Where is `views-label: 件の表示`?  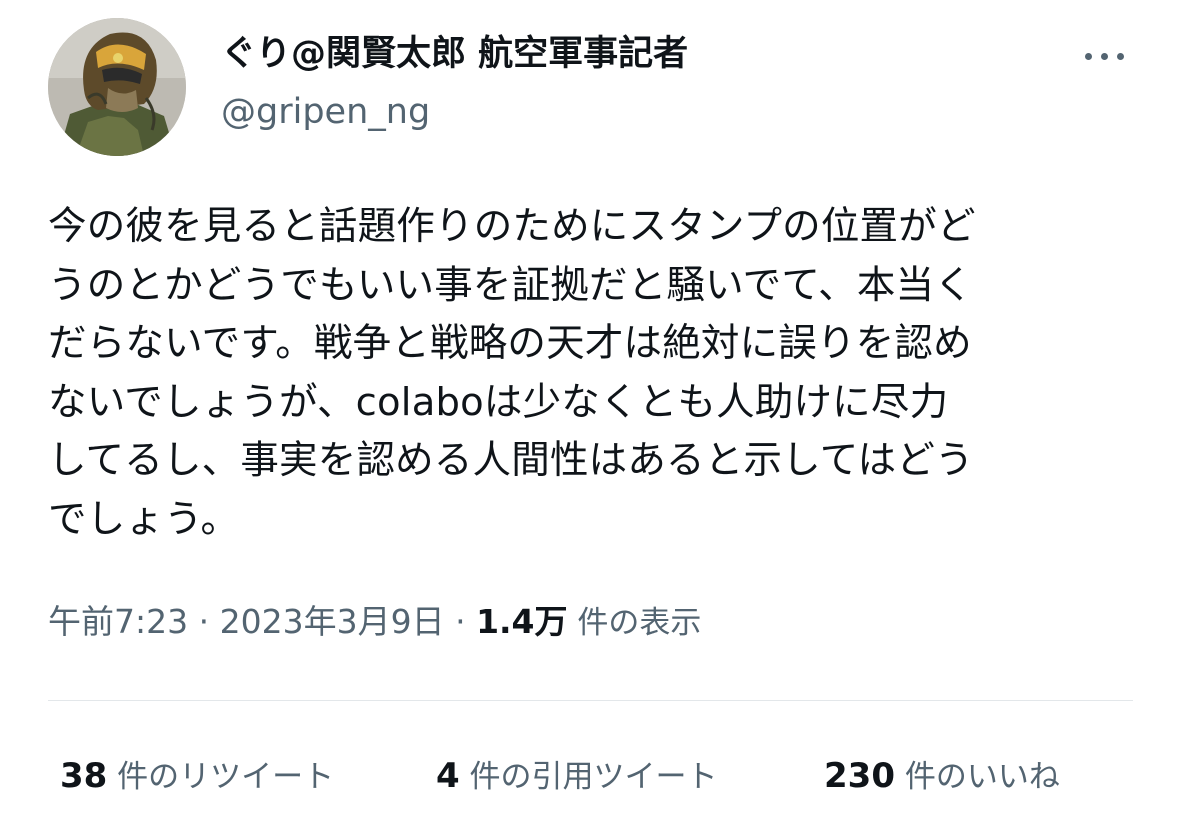
views-label: 件の表示 is located at coordinates (634, 623).